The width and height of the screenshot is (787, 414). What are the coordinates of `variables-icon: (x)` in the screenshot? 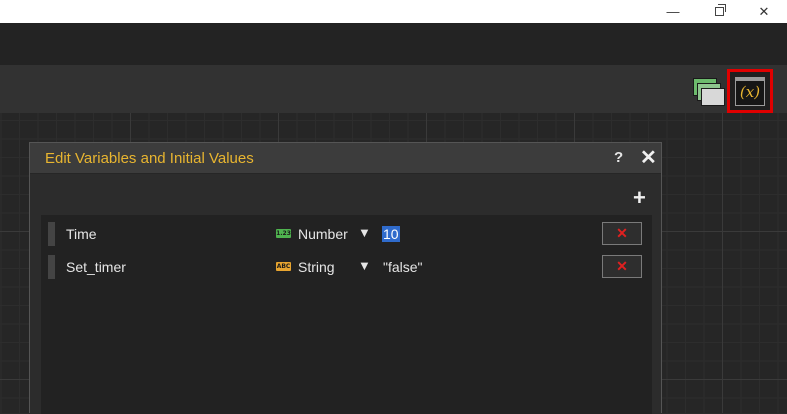 It's located at (750, 91).